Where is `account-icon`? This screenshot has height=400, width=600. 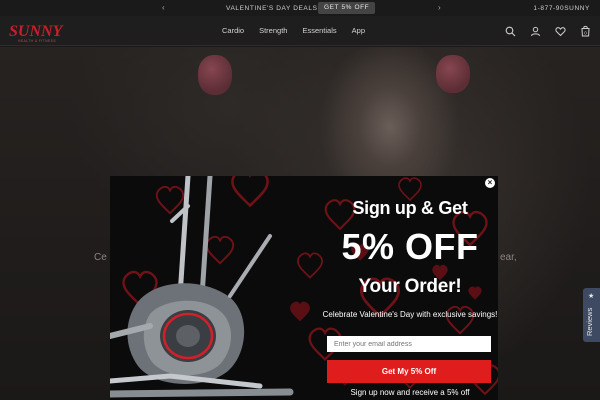 account-icon is located at coordinates (535, 31).